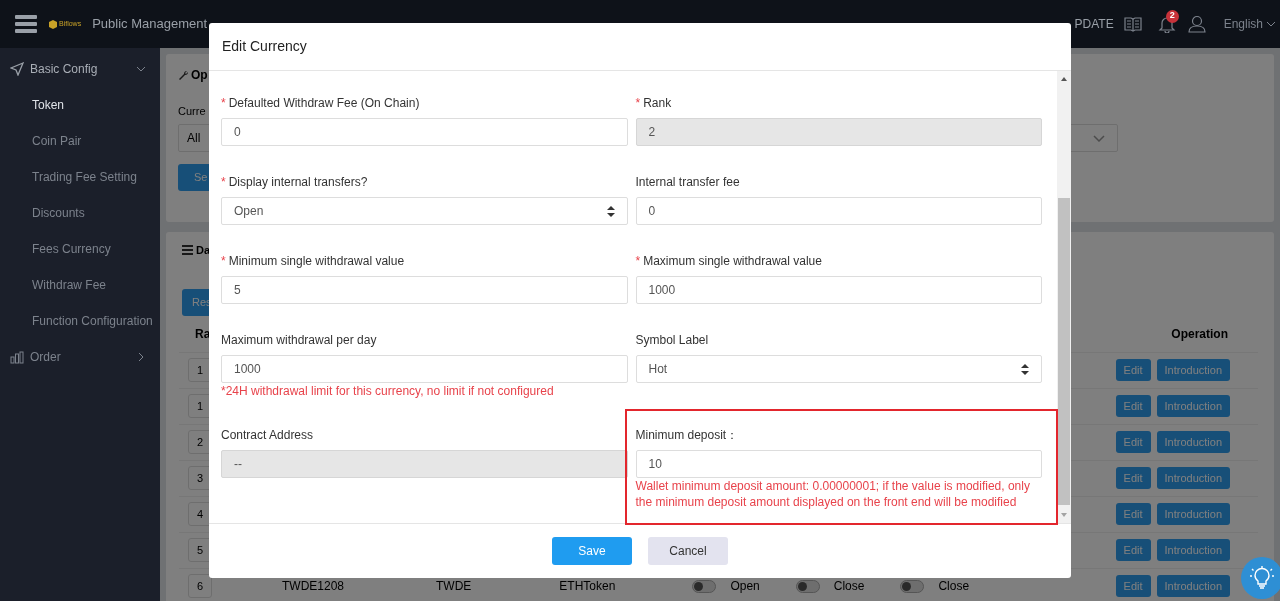 Image resolution: width=1280 pixels, height=601 pixels. What do you see at coordinates (424, 211) in the screenshot?
I see `select-field: Open` at bounding box center [424, 211].